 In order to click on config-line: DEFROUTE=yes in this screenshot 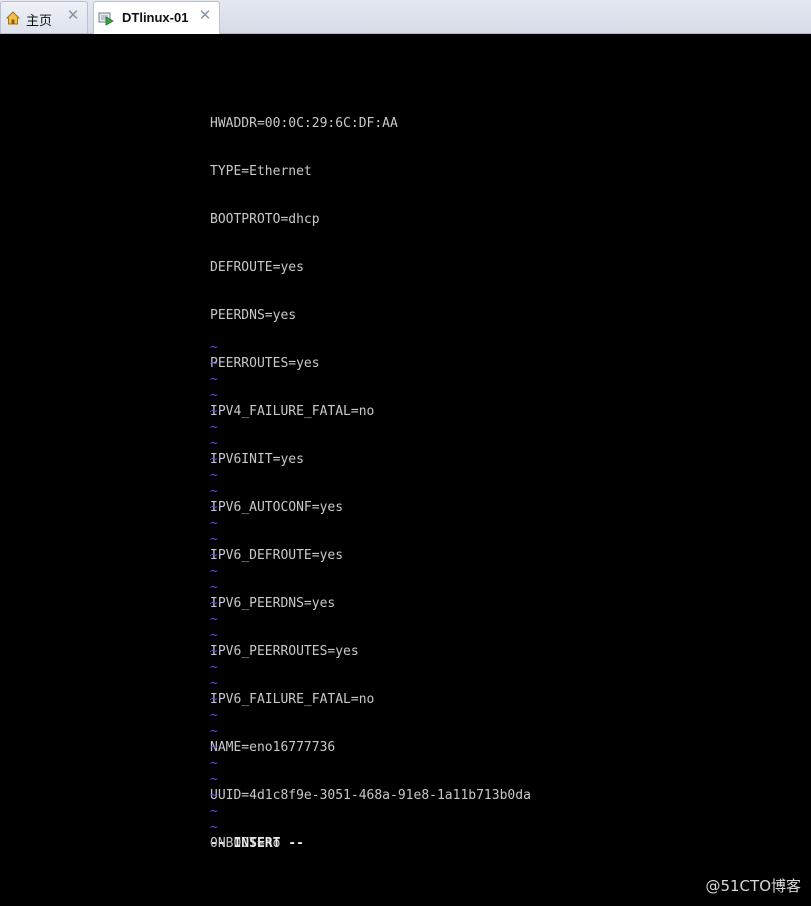, I will do `click(257, 267)`.